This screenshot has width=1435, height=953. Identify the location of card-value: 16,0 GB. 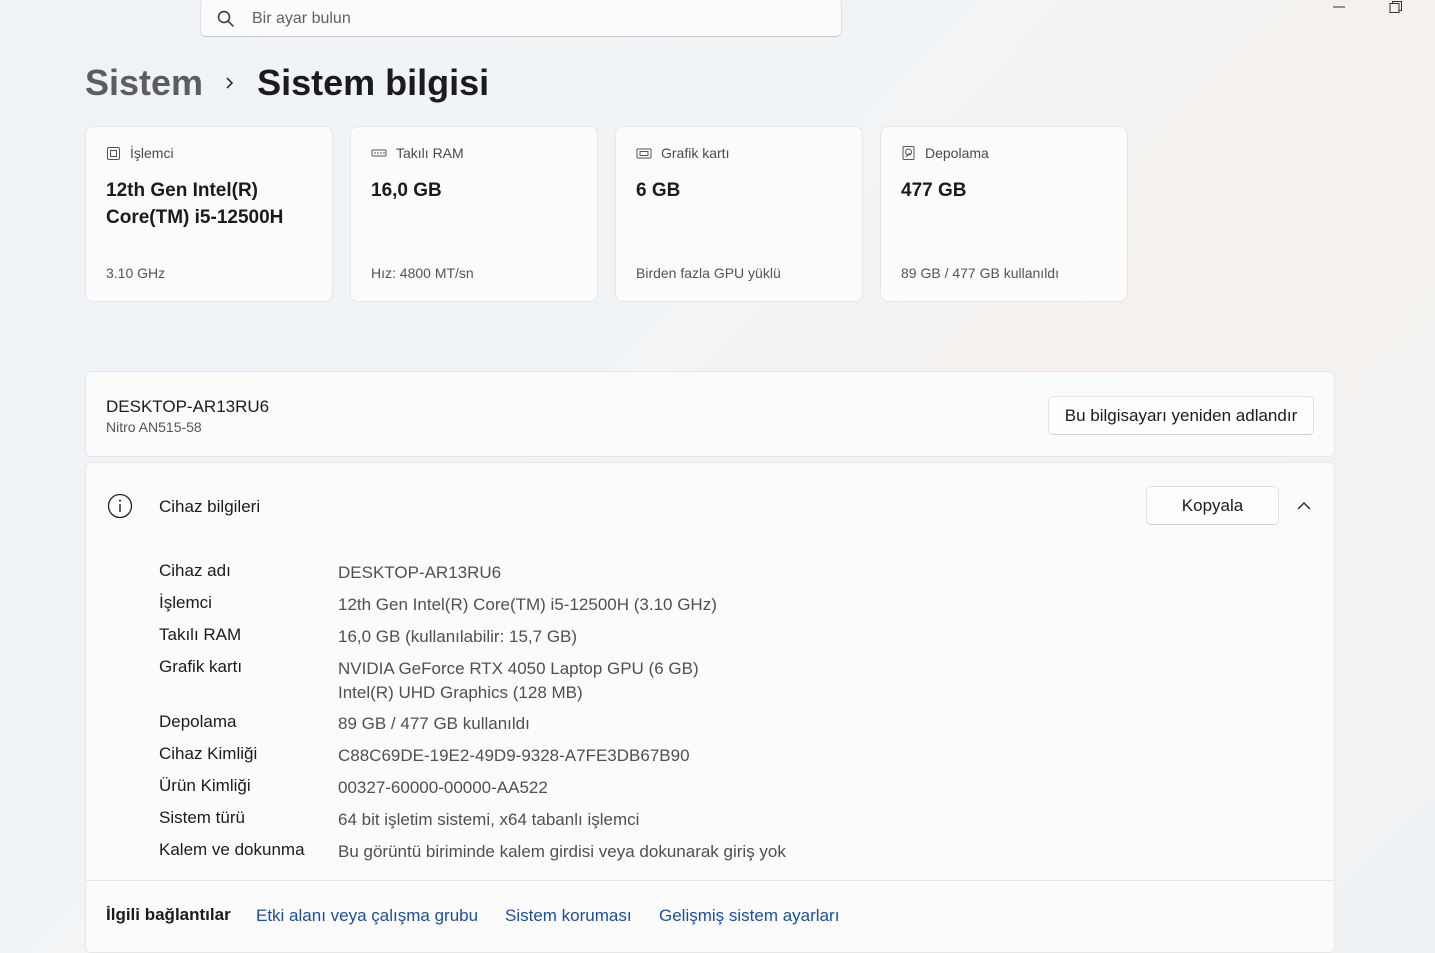
(406, 190).